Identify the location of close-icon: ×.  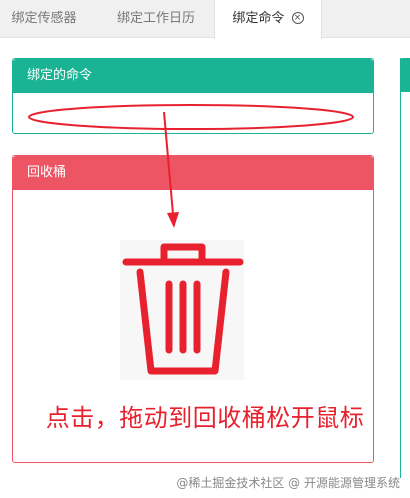
(297, 17).